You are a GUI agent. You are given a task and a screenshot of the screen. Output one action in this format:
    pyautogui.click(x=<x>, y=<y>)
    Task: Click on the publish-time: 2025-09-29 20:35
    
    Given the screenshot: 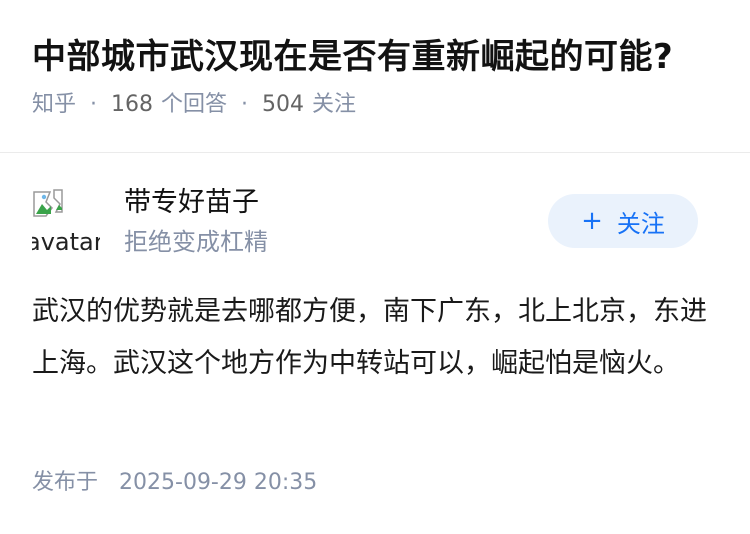 What is the action you would take?
    pyautogui.click(x=218, y=482)
    